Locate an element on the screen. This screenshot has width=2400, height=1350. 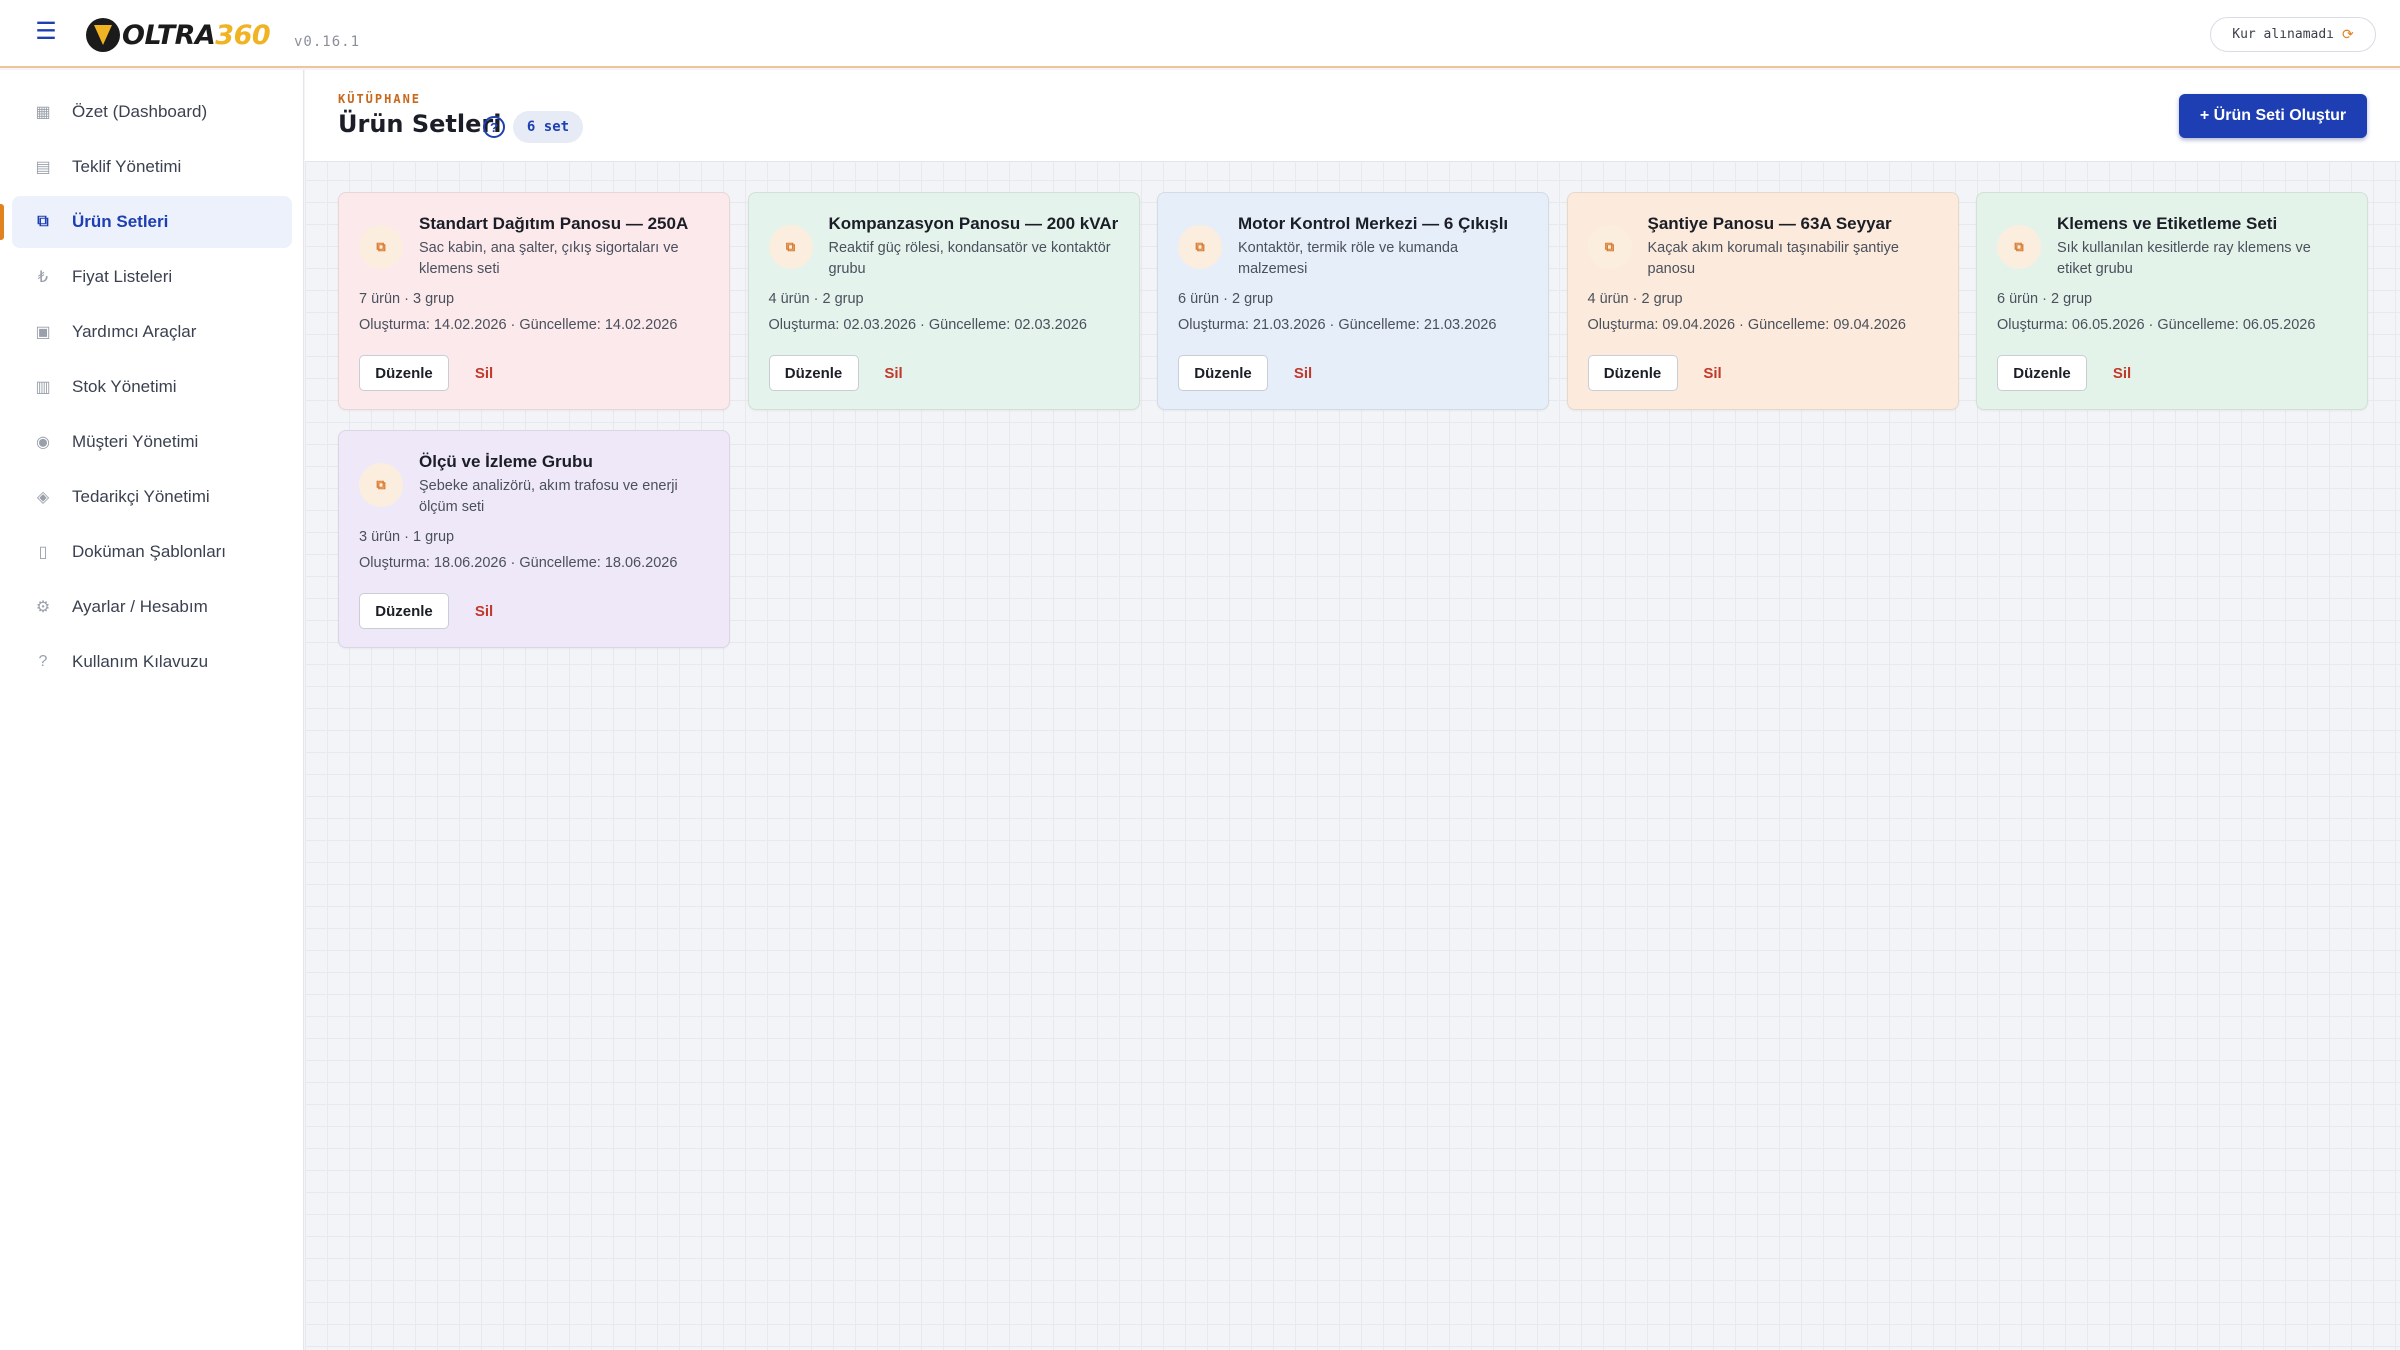
sidebar-item-dashboard: ▦ Özet (Dashboard) is located at coordinates (152, 112).